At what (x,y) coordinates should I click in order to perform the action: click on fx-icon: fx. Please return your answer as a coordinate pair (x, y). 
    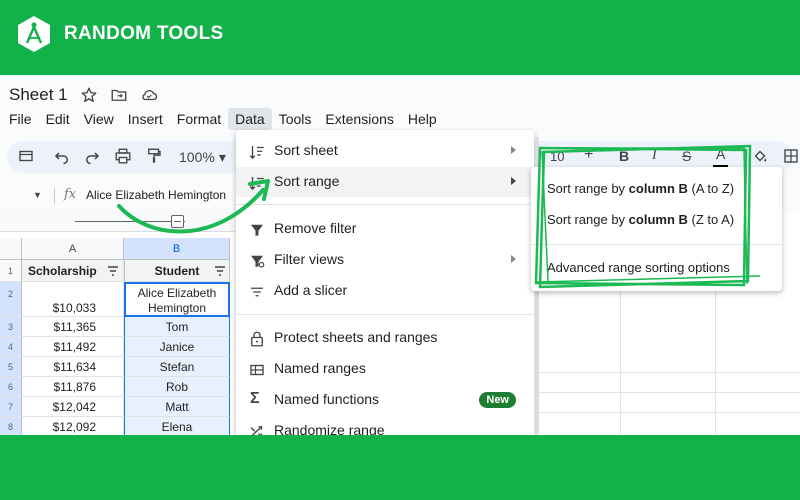
    Looking at the image, I should click on (70, 194).